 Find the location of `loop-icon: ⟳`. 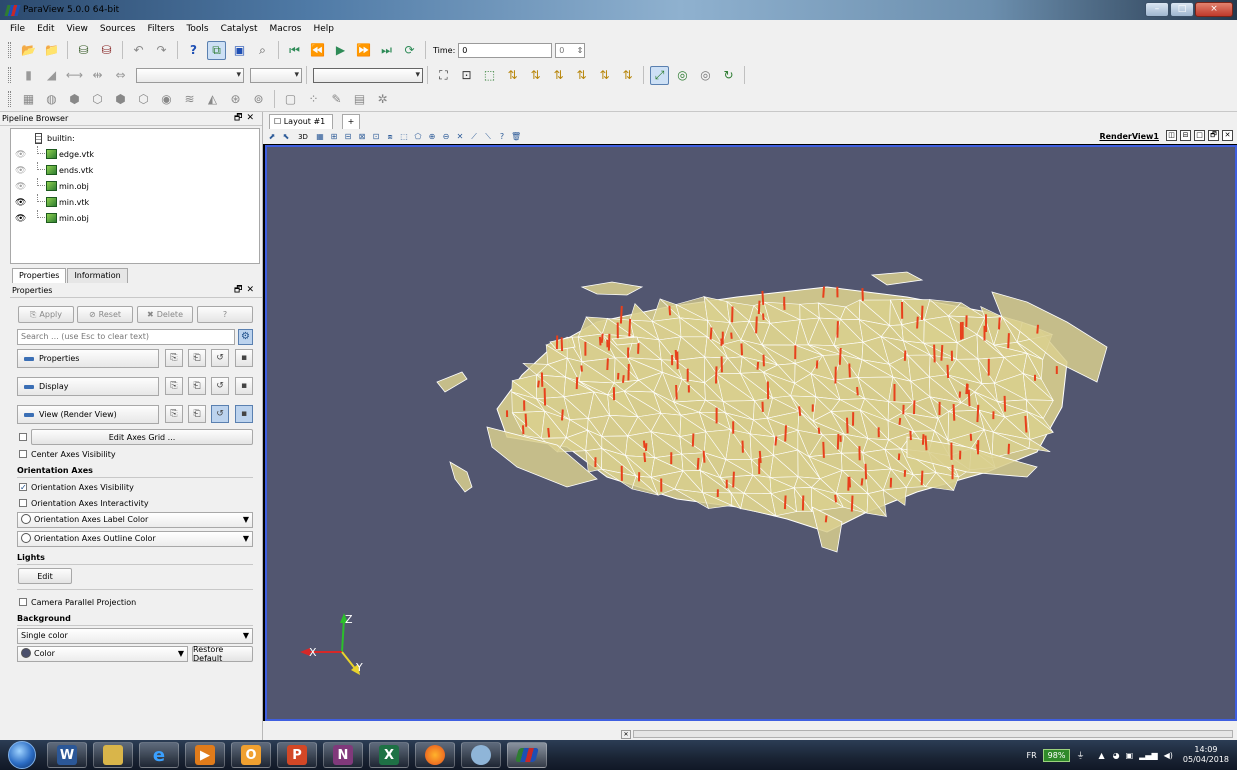

loop-icon: ⟳ is located at coordinates (409, 50).